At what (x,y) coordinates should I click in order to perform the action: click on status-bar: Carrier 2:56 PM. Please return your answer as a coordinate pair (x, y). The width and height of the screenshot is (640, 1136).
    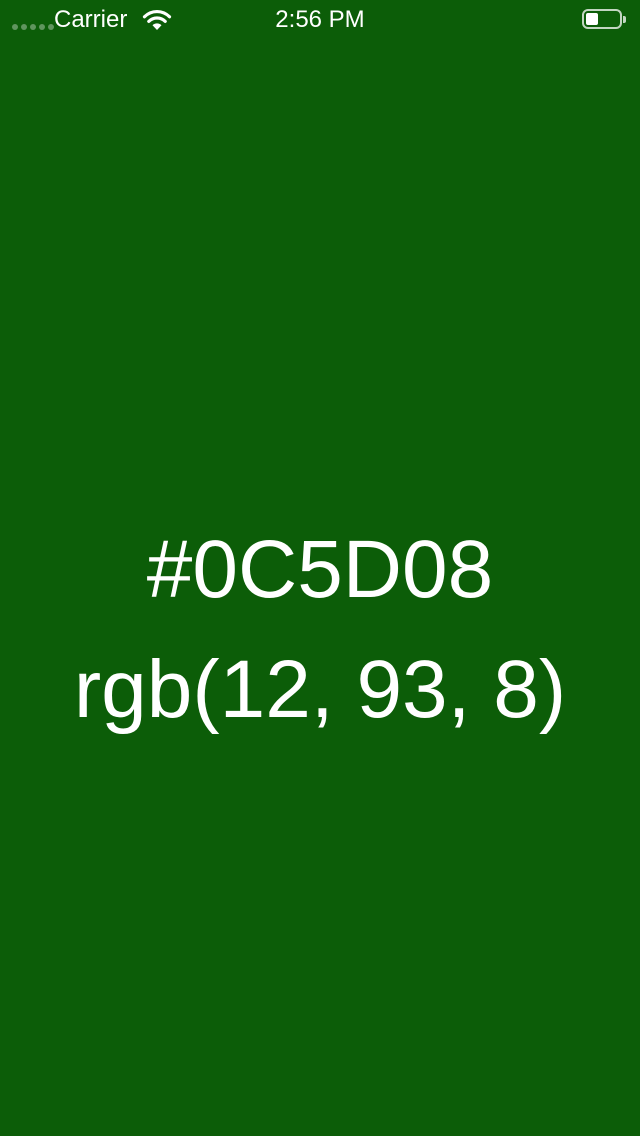
    Looking at the image, I should click on (320, 20).